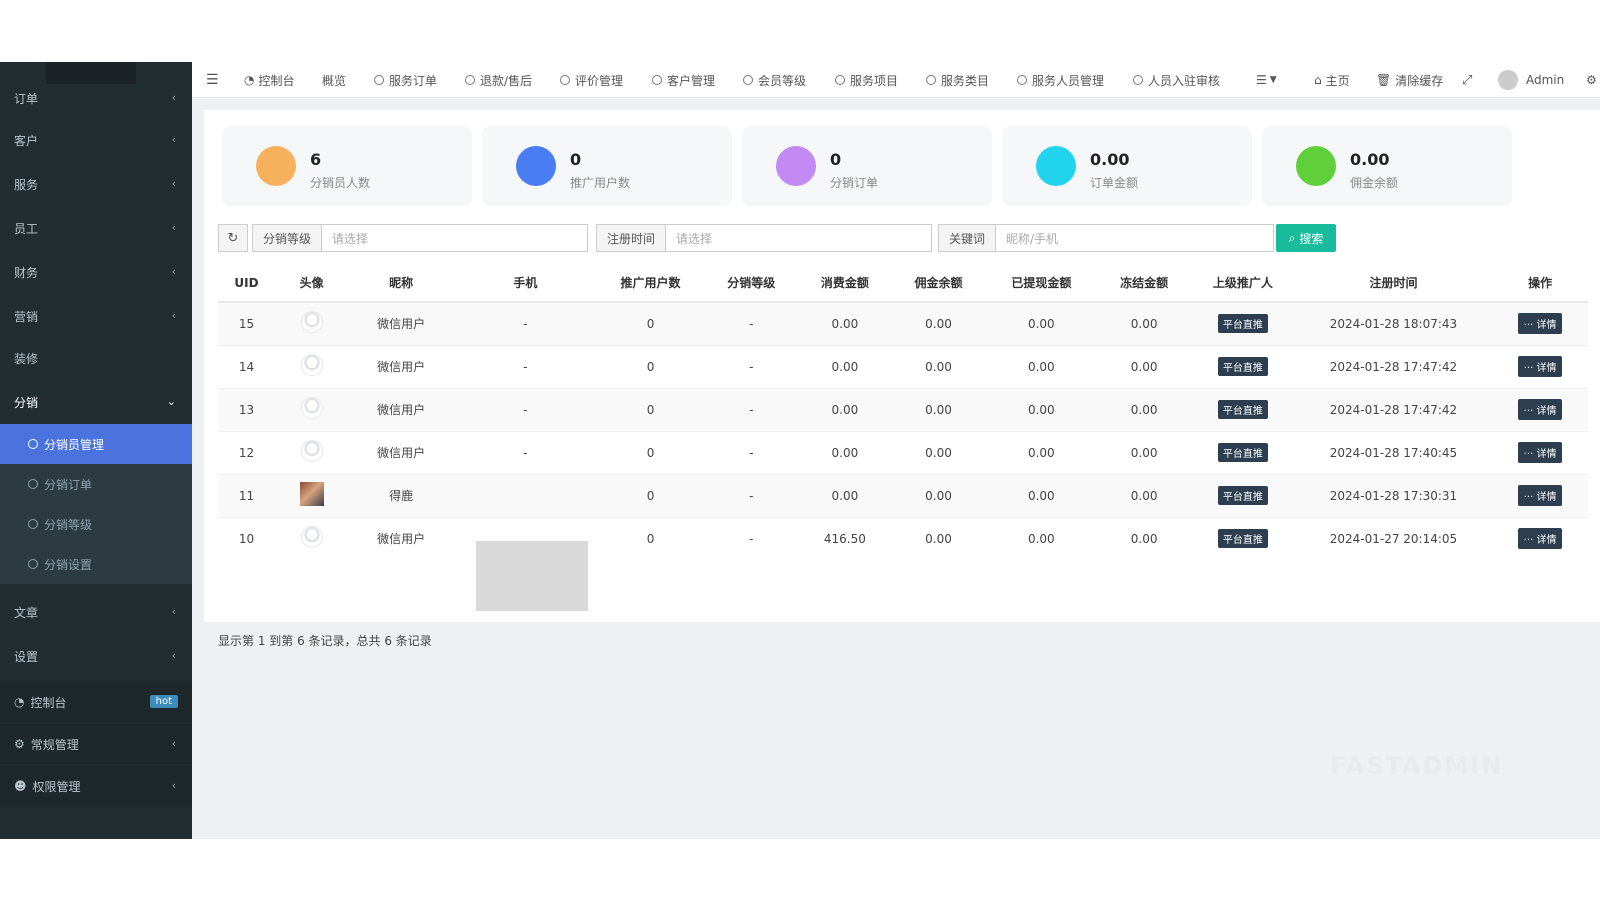 The height and width of the screenshot is (900, 1600). What do you see at coordinates (96, 484) in the screenshot?
I see `sidebar-sub-distribution-orders: 分销订单` at bounding box center [96, 484].